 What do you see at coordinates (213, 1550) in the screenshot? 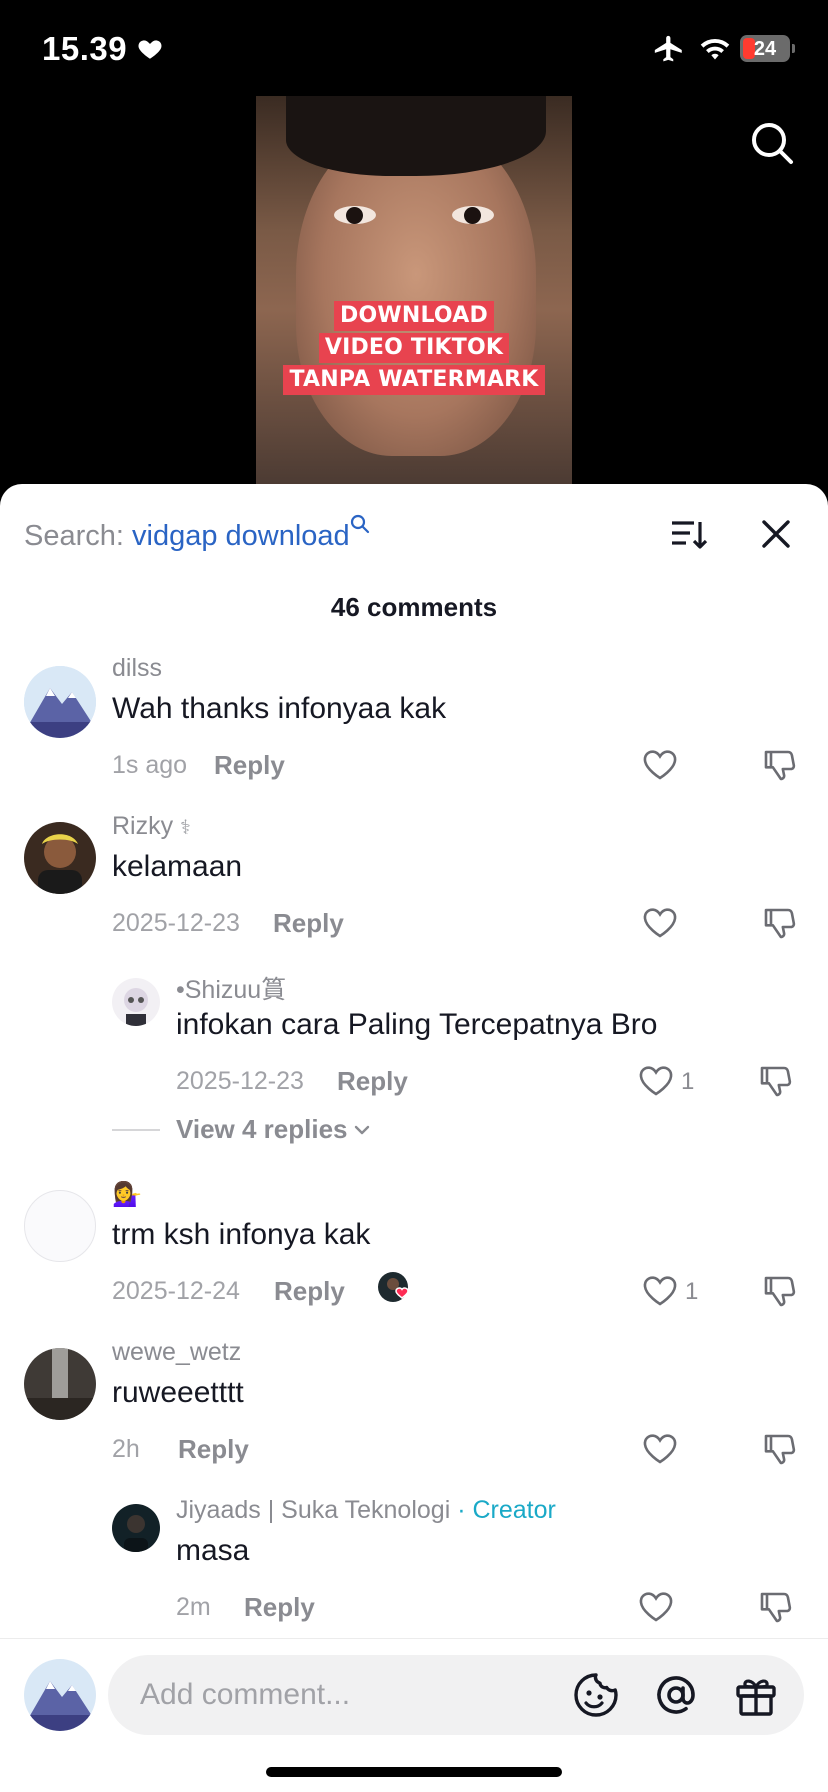
I see `comment-text: masa` at bounding box center [213, 1550].